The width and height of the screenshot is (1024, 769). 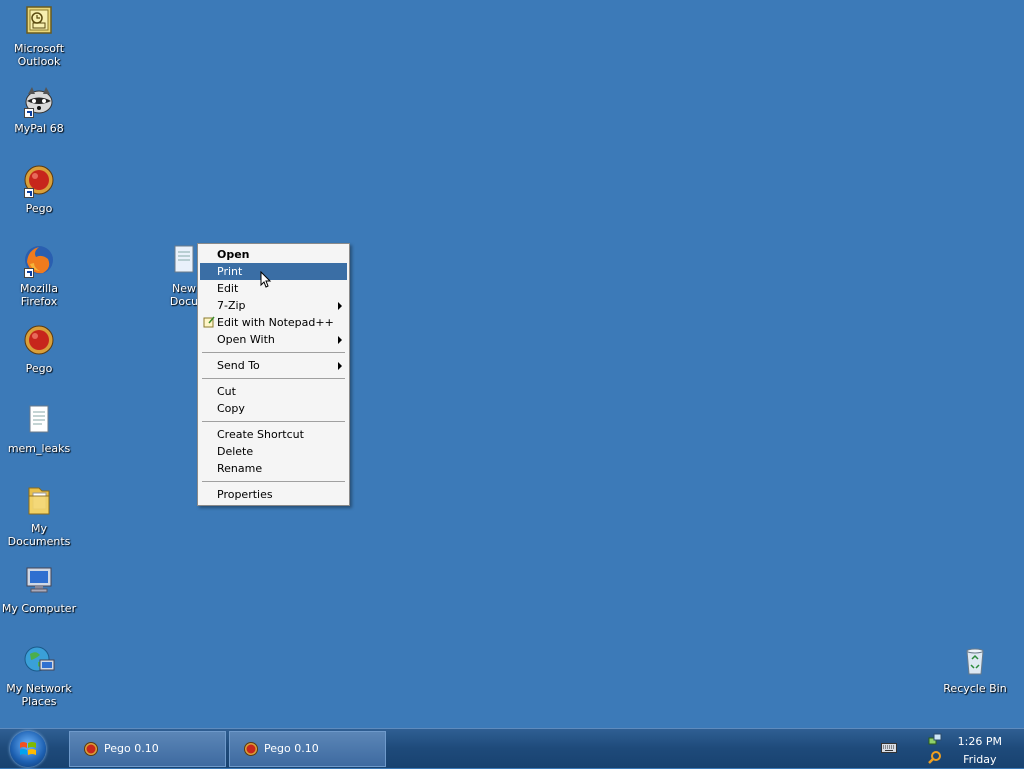 What do you see at coordinates (273, 468) in the screenshot?
I see `menu-item-rename: Rename` at bounding box center [273, 468].